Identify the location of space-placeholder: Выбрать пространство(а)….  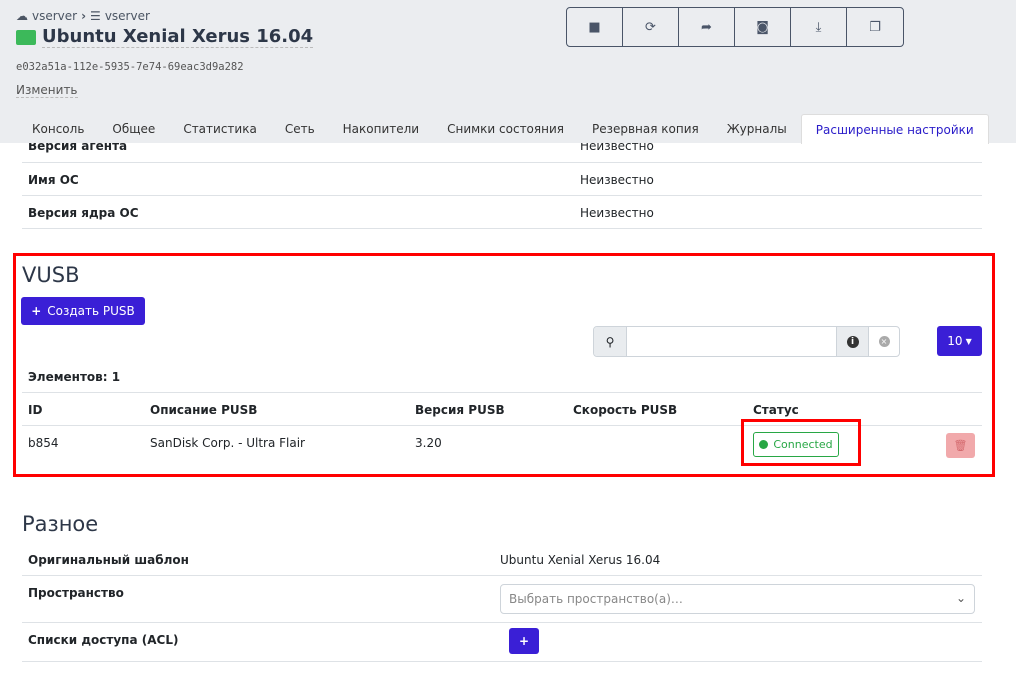
(596, 599).